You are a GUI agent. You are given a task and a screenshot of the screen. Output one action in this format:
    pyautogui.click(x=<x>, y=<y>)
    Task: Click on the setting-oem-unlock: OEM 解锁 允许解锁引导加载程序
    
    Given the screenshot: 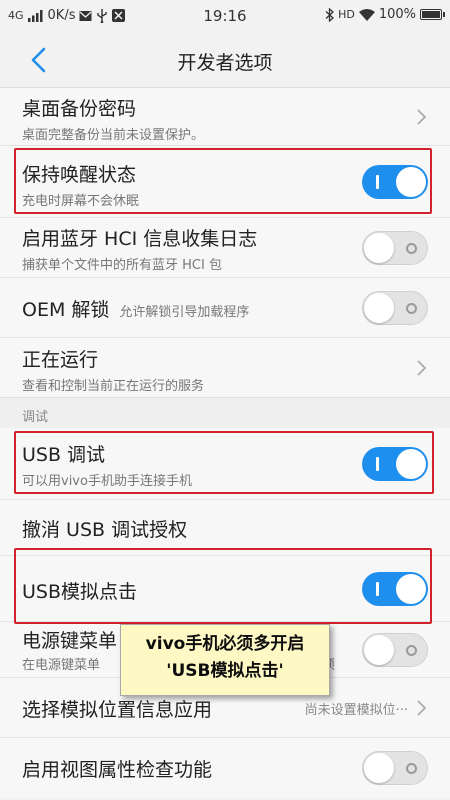 What is the action you would take?
    pyautogui.click(x=225, y=308)
    